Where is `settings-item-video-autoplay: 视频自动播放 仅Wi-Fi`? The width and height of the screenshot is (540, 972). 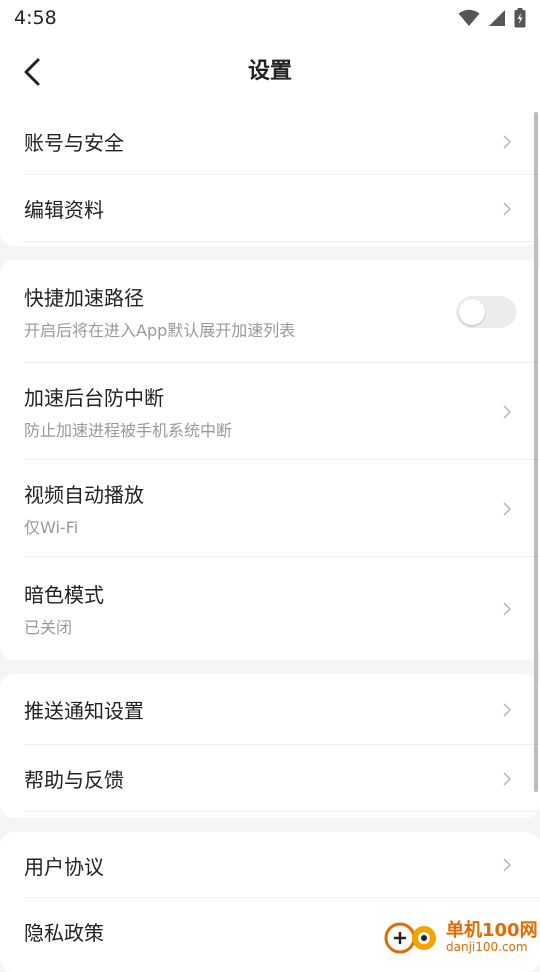 settings-item-video-autoplay: 视频自动播放 仅Wi-Fi is located at coordinates (270, 508).